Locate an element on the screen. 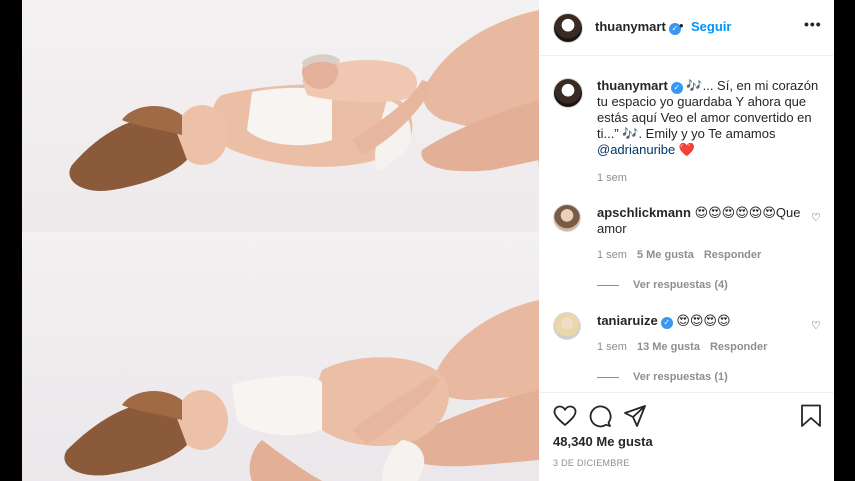 The image size is (855, 481). comment-apschlickmann: apschlickmann 😍😍😍😍😍😍Que amor is located at coordinates (702, 221).